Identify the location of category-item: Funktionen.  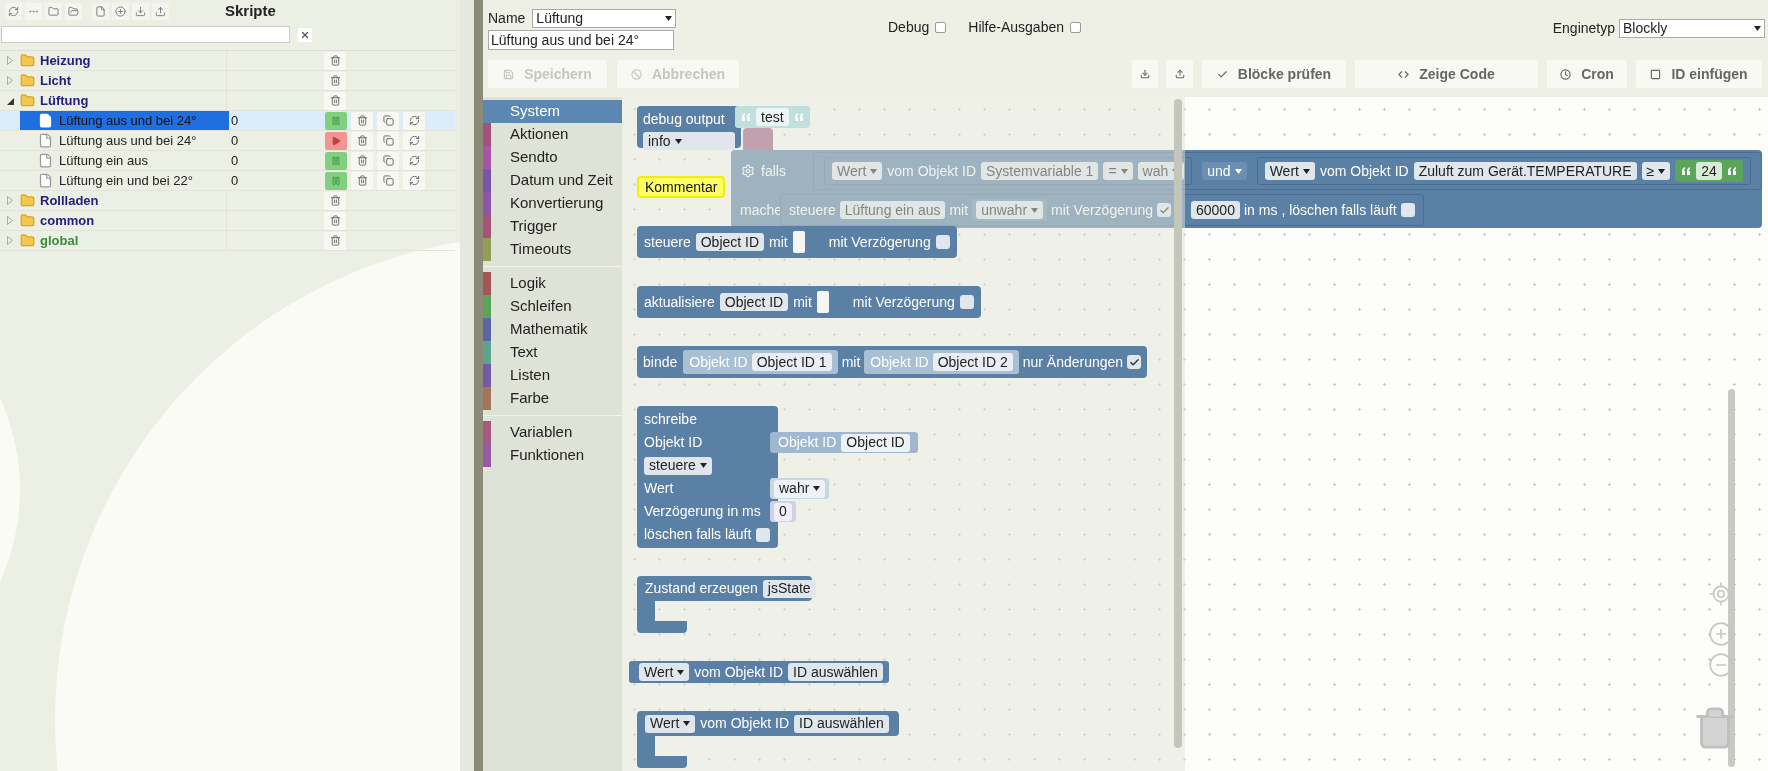
(552, 455).